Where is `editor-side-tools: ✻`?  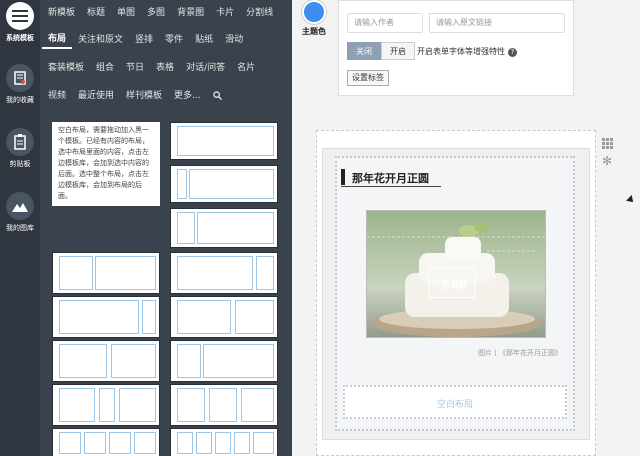 editor-side-tools: ✻ is located at coordinates (609, 152).